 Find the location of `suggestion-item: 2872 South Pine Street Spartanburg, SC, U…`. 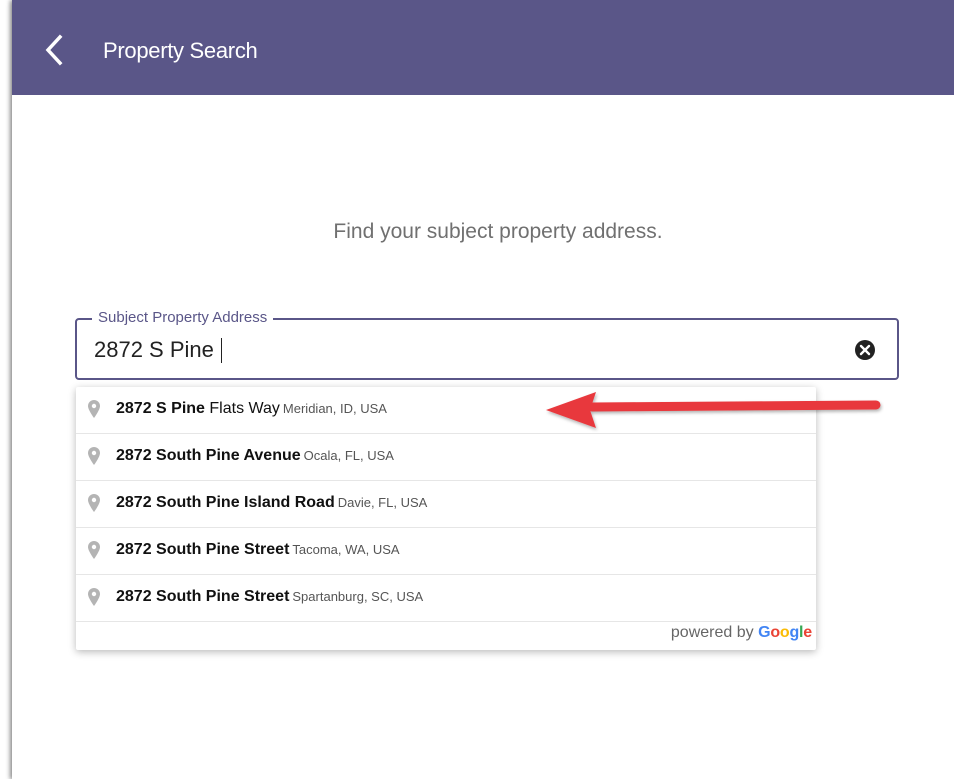

suggestion-item: 2872 South Pine Street Spartanburg, SC, U… is located at coordinates (446, 598).